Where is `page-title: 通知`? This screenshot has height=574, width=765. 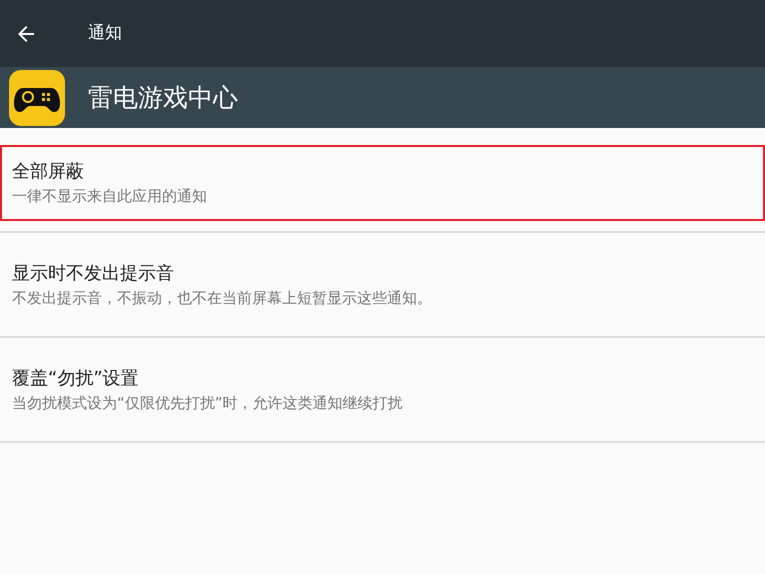 page-title: 通知 is located at coordinates (105, 33).